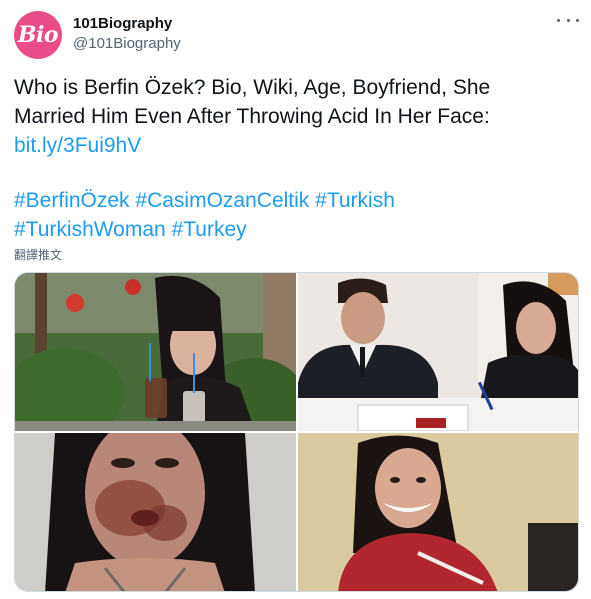 This screenshot has height=599, width=591. What do you see at coordinates (90, 229) in the screenshot?
I see `hashtag: #TurkishWoman` at bounding box center [90, 229].